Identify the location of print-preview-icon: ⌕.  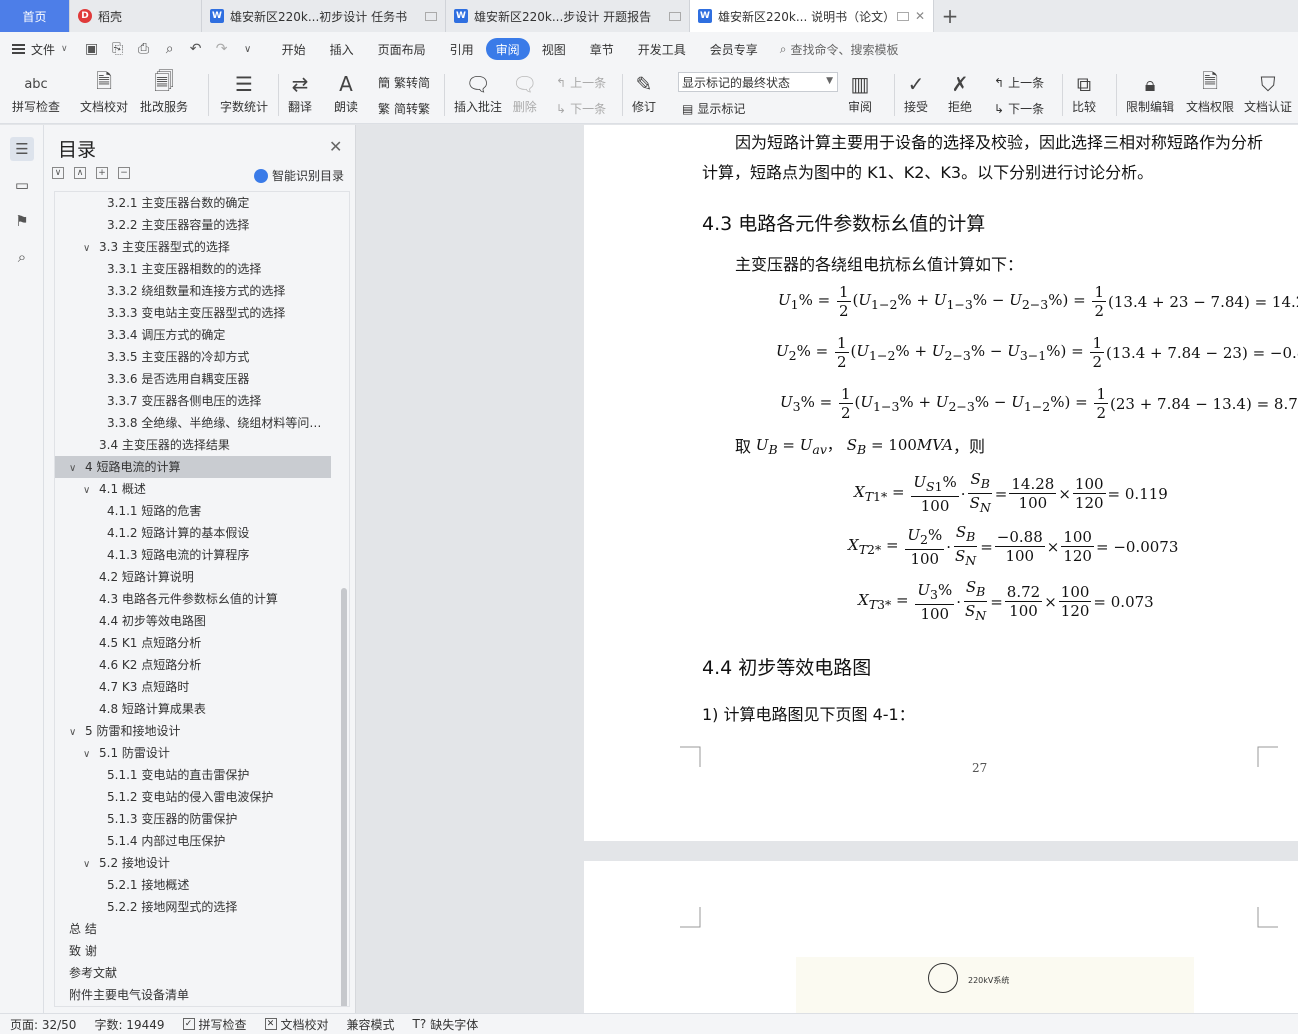
(170, 49).